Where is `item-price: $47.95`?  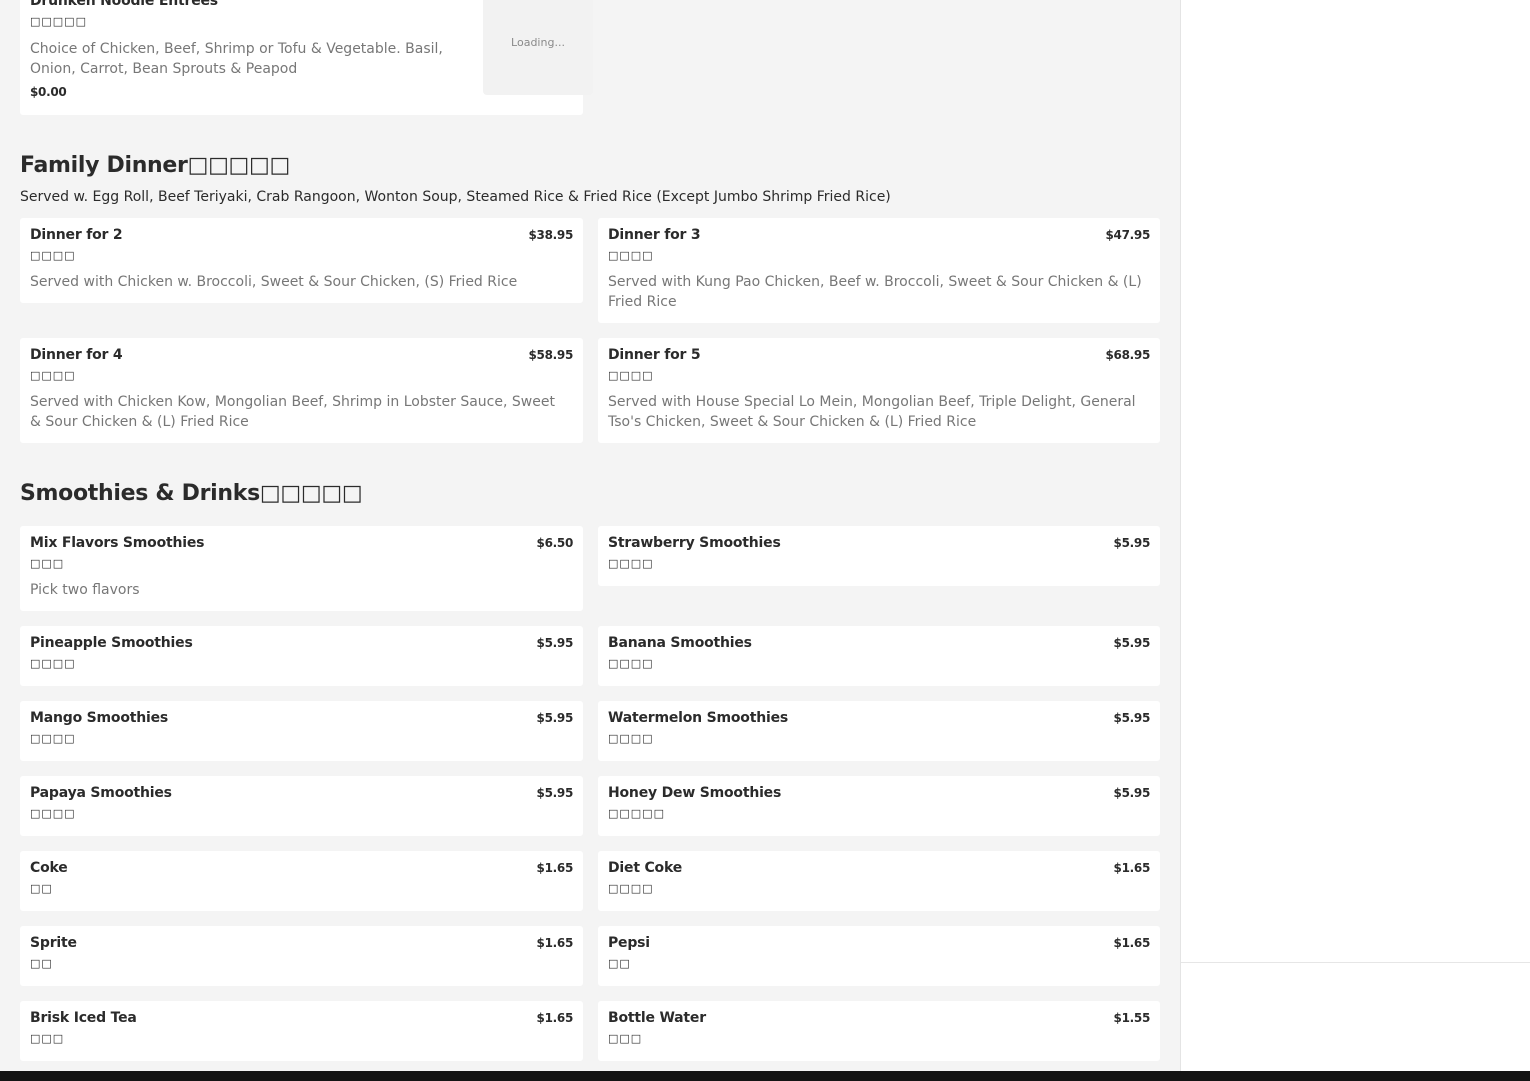
item-price: $47.95 is located at coordinates (1127, 235).